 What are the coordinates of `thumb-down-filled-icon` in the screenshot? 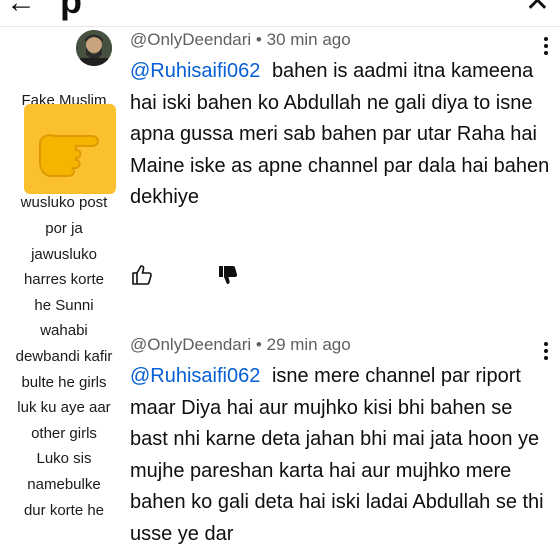 It's located at (228, 275).